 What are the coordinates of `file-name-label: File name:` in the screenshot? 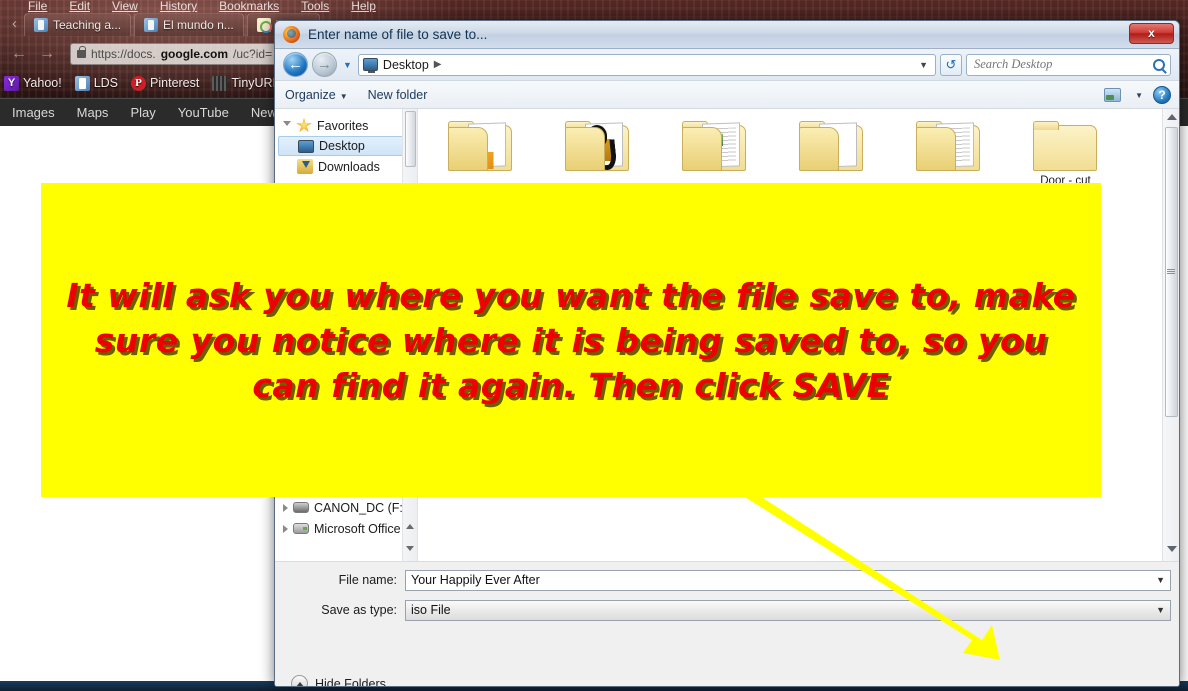 It's located at (367, 580).